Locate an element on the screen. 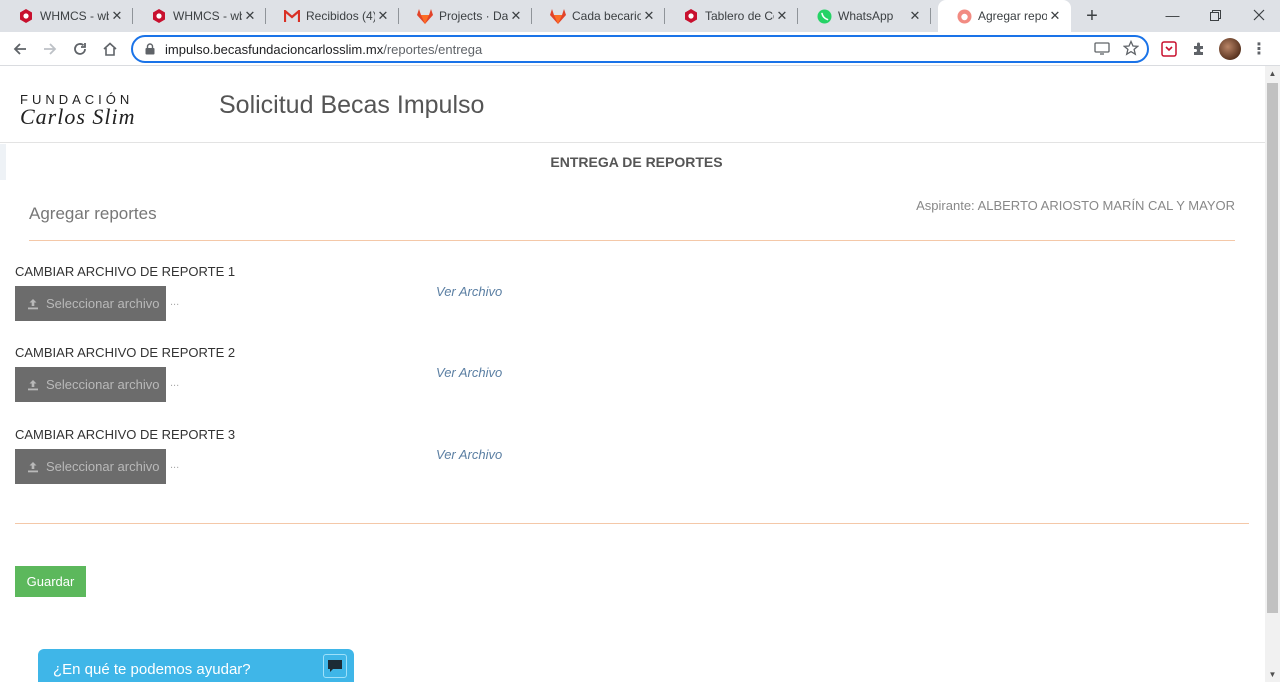 This screenshot has width=1280, height=682. new-tab-button: + is located at coordinates (1092, 16).